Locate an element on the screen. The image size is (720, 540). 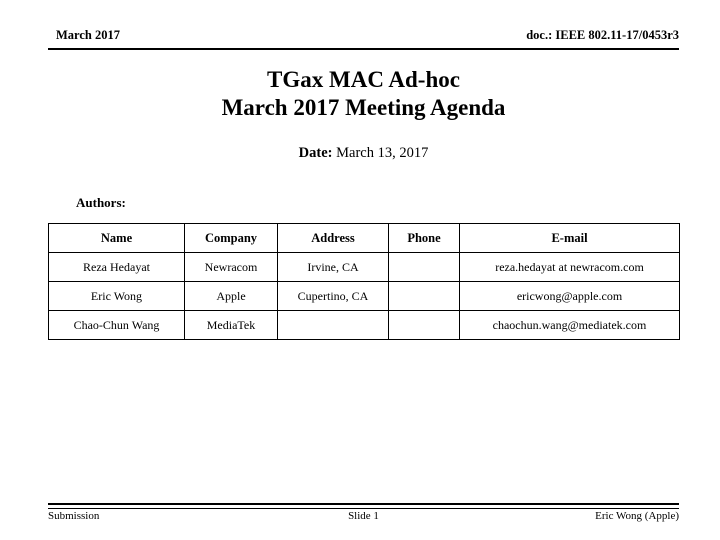
cell-name: Chao-Chun Wang is located at coordinates (116, 325).